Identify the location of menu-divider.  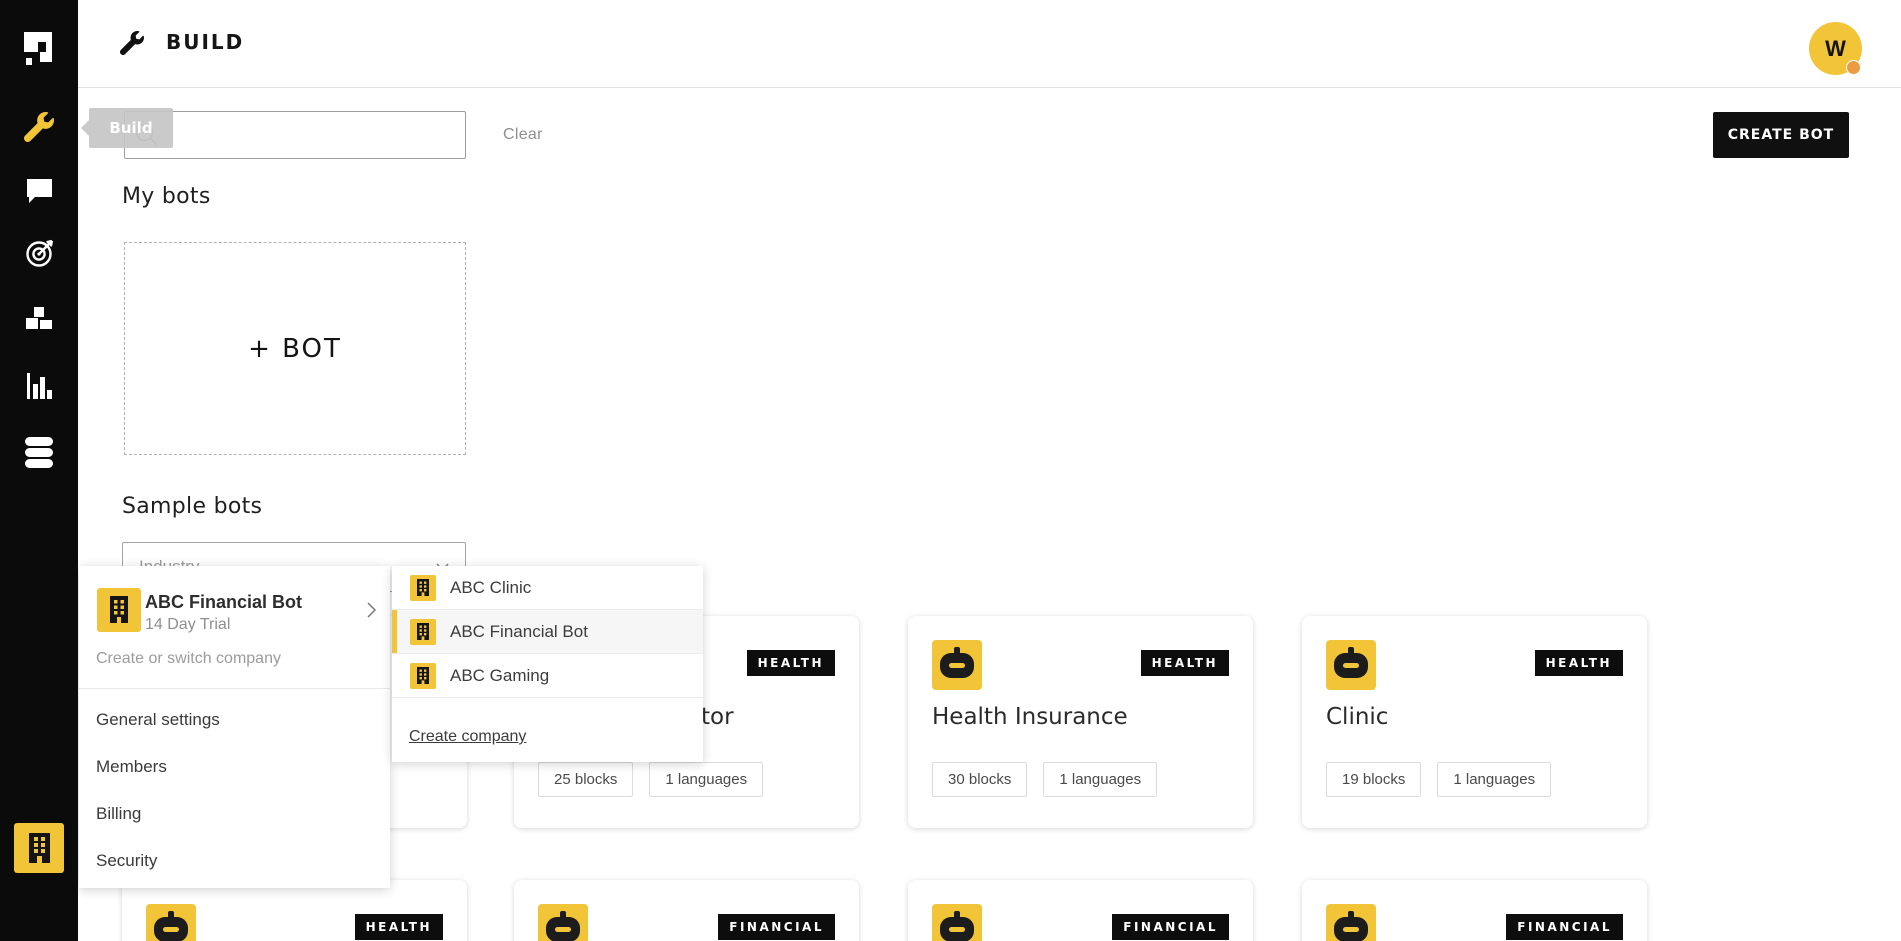
(234, 688).